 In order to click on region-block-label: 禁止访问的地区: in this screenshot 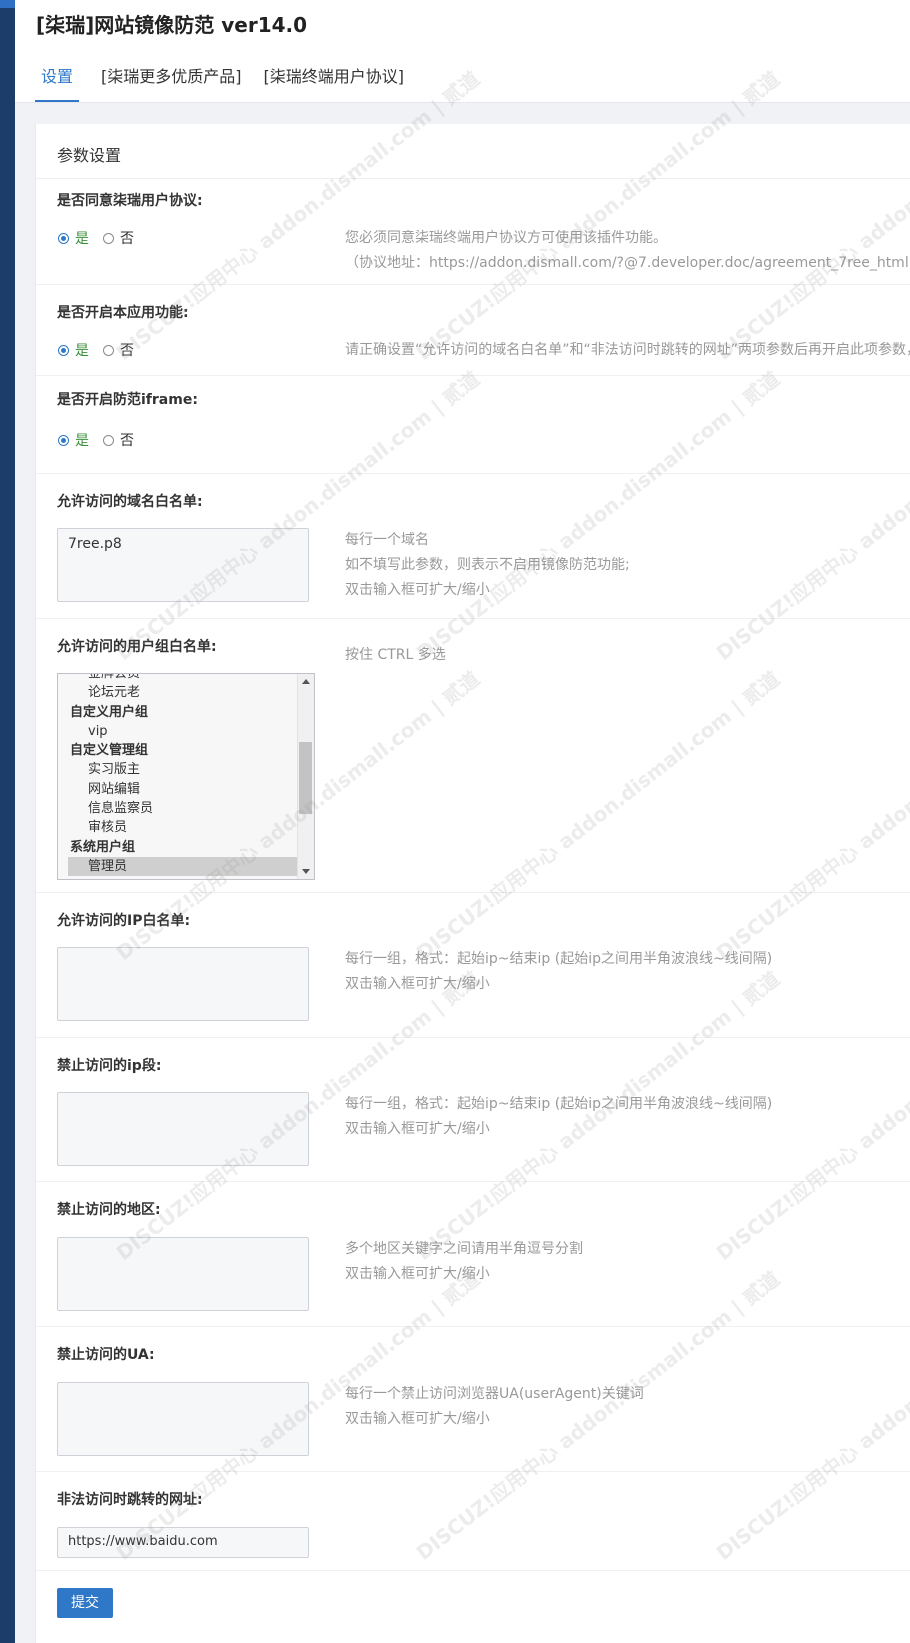, I will do `click(109, 1210)`.